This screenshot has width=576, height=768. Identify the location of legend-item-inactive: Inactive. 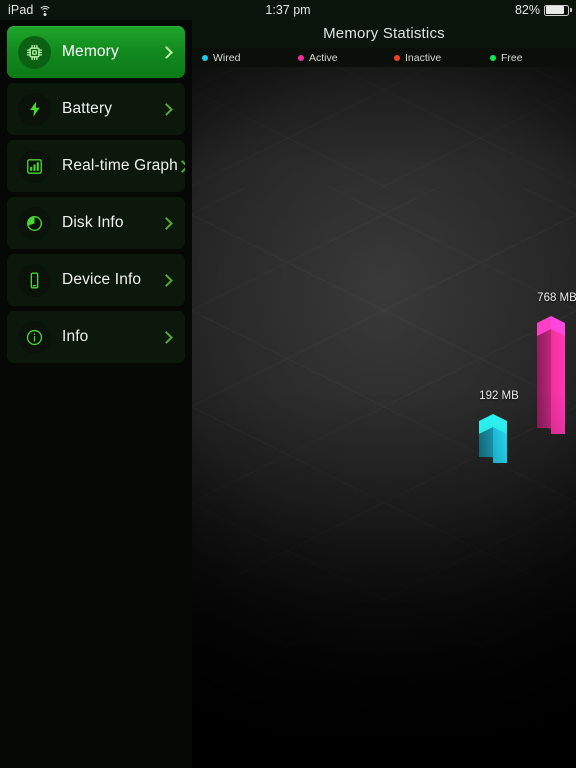
(432, 58).